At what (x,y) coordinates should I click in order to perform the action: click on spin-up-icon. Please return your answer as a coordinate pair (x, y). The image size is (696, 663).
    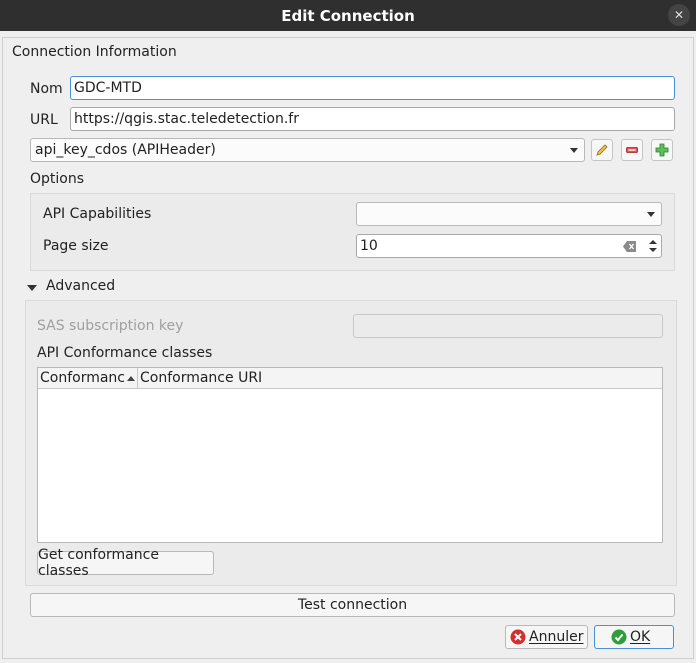
    Looking at the image, I should click on (653, 242).